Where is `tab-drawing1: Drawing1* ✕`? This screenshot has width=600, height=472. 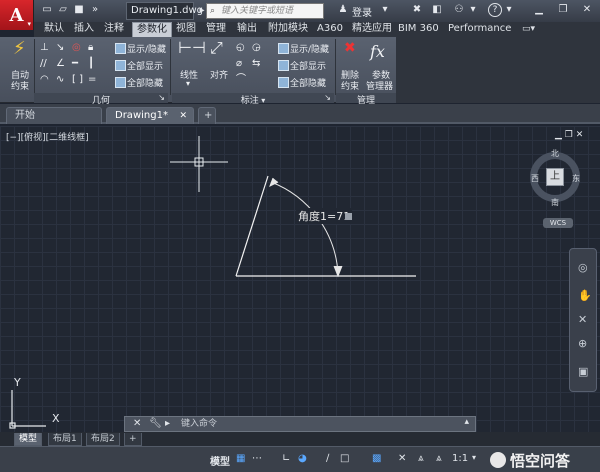
tab-drawing1: Drawing1* ✕ is located at coordinates (150, 115).